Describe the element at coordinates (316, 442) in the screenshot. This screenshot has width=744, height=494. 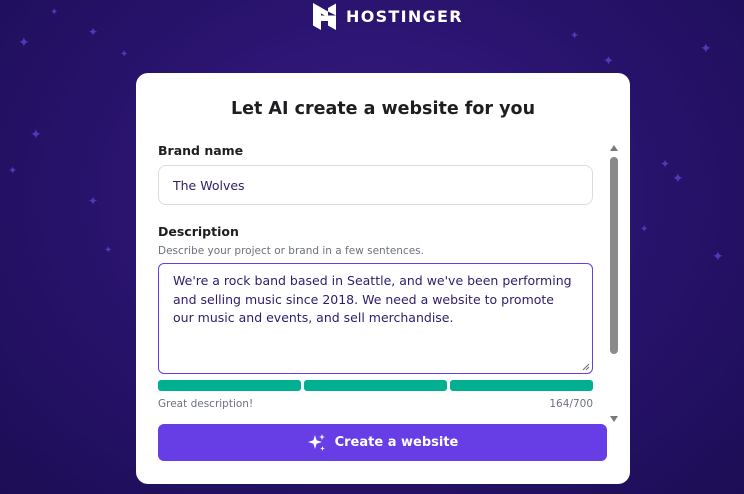
I see `sparkles-icon` at that location.